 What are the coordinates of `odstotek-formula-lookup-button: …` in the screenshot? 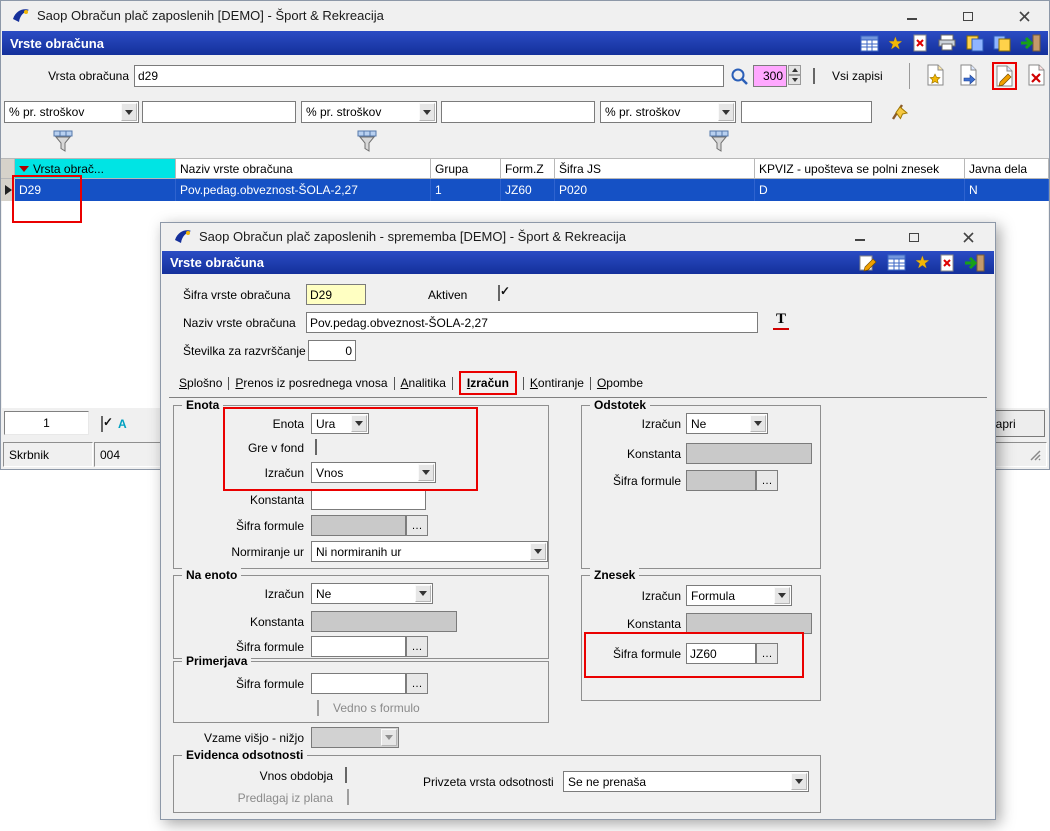 It's located at (767, 480).